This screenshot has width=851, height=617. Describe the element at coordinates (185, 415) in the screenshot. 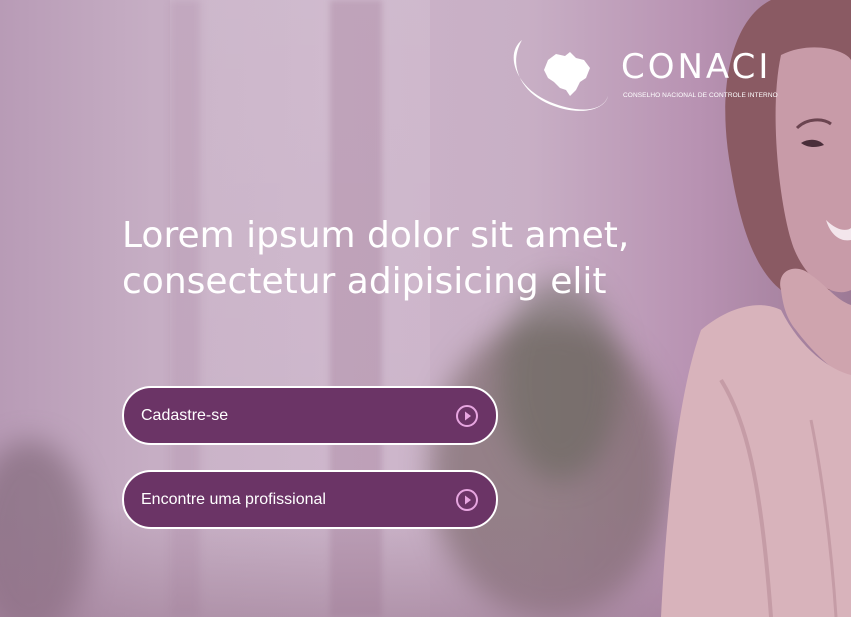

I see `register-button-label: Cadastre-se` at that location.